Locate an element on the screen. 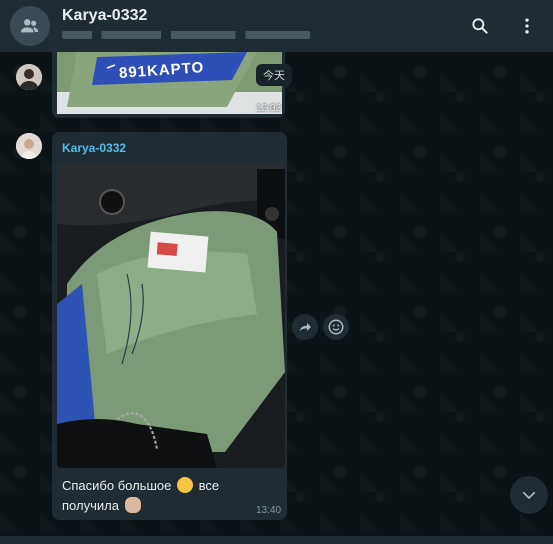 Image resolution: width=553 pixels, height=544 pixels. emoji-react-icon is located at coordinates (336, 327).